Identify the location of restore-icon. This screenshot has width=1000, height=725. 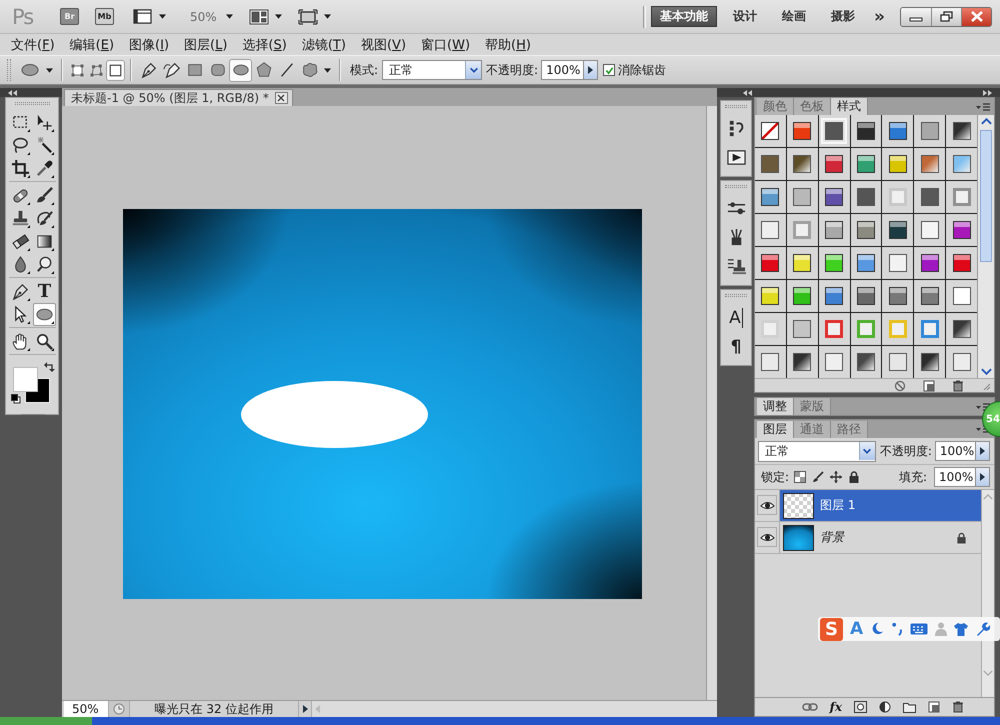
(946, 16).